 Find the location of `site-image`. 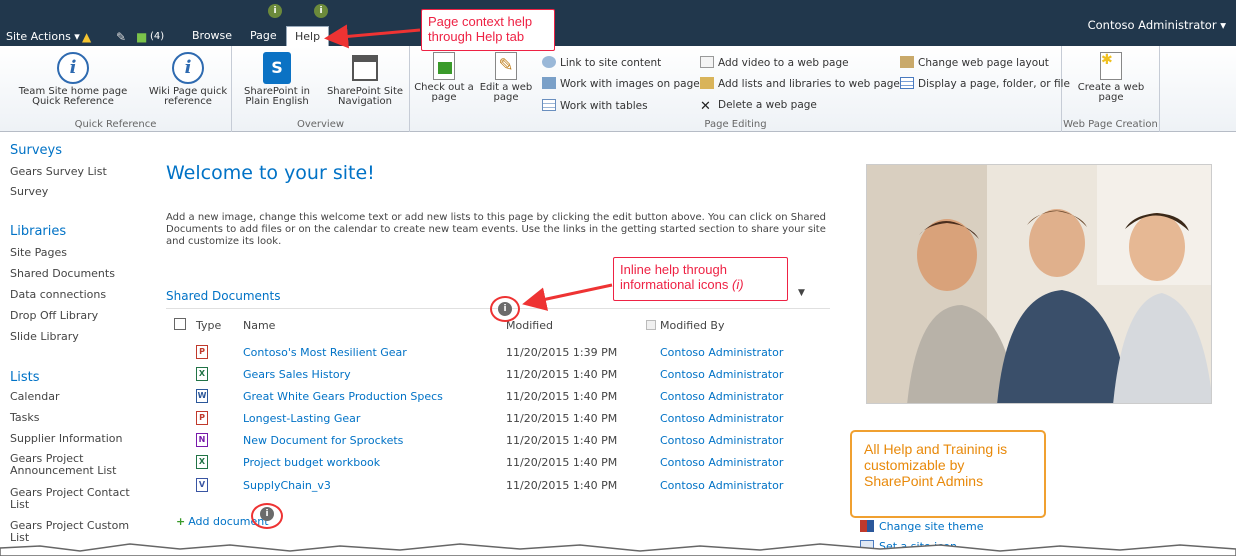

site-image is located at coordinates (1039, 284).